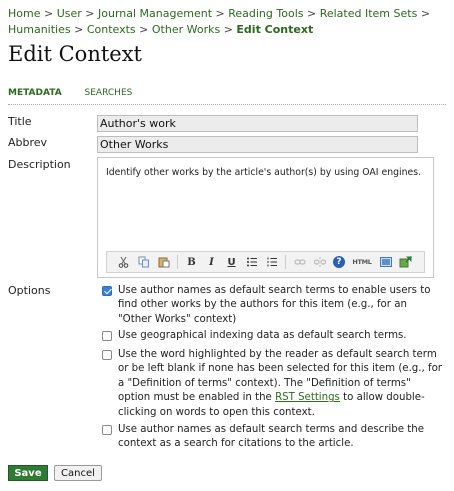  Describe the element at coordinates (29, 290) in the screenshot. I see `options-label: Options` at that location.